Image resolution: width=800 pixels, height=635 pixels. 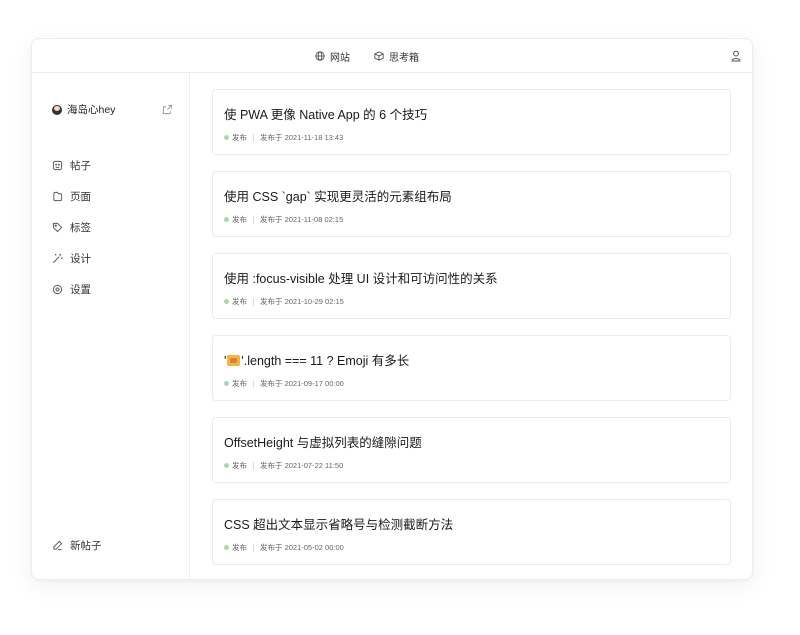 I want to click on top-bar: 网站 思考箱, so click(x=392, y=56).